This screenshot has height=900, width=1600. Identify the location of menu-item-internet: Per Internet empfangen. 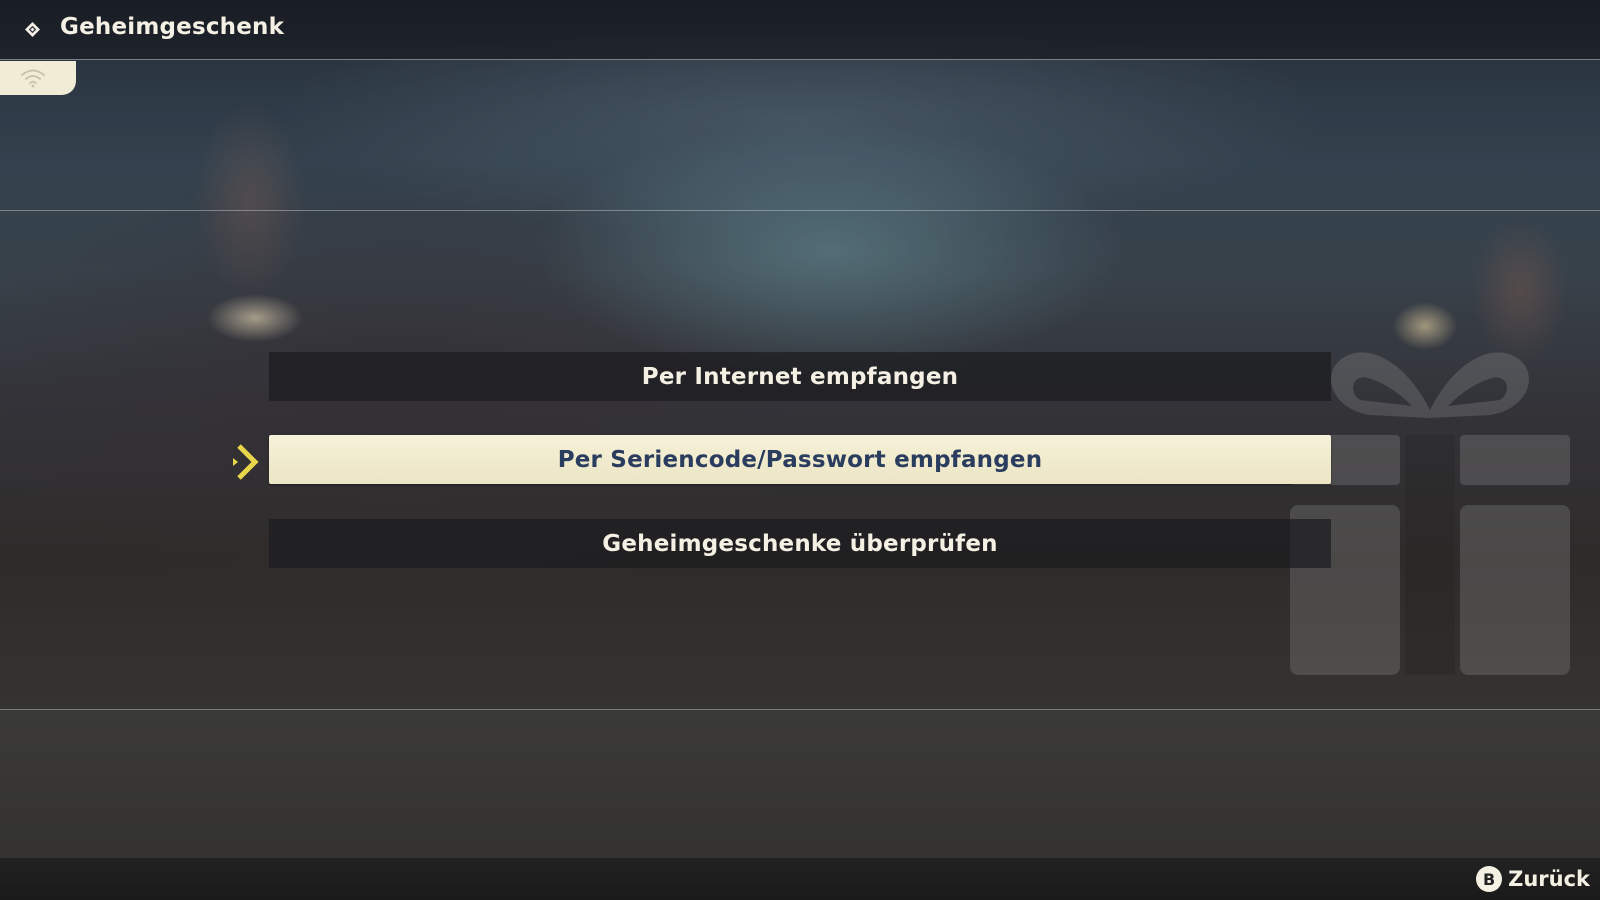
(800, 376).